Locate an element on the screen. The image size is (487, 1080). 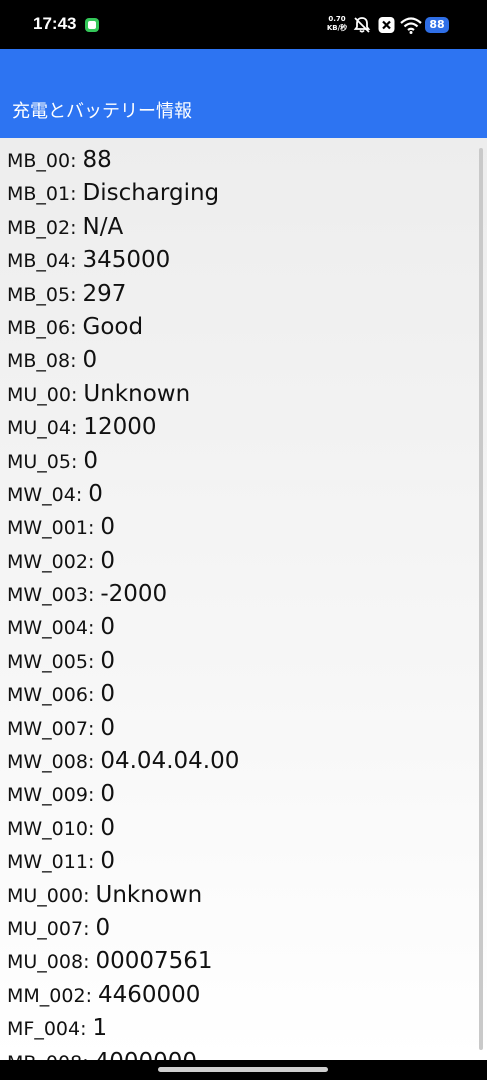
item-key: MW_008 is located at coordinates (47, 762).